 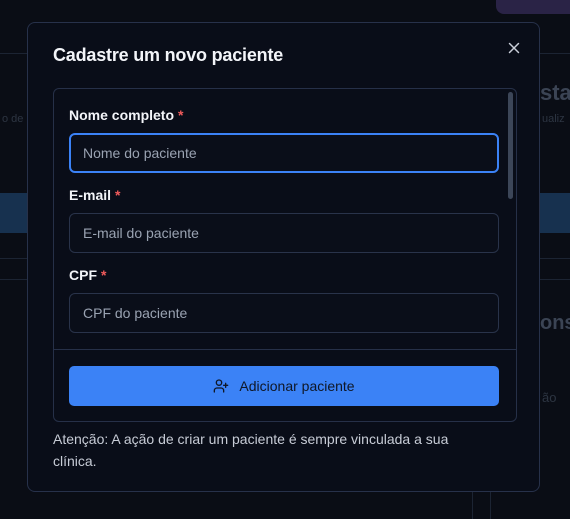 What do you see at coordinates (510, 145) in the screenshot?
I see `scrollbar-thumb` at bounding box center [510, 145].